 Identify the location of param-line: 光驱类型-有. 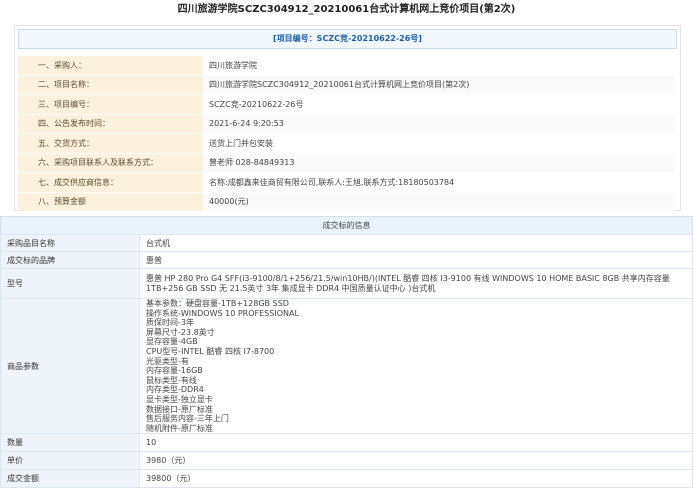
(167, 361).